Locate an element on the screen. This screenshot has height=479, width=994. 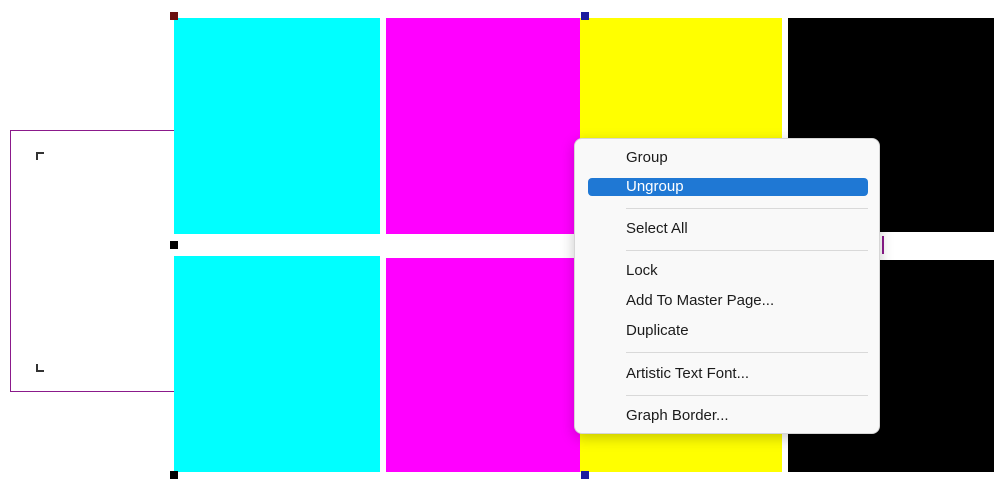
menu-item-ungroup: Ungroup is located at coordinates (728, 187).